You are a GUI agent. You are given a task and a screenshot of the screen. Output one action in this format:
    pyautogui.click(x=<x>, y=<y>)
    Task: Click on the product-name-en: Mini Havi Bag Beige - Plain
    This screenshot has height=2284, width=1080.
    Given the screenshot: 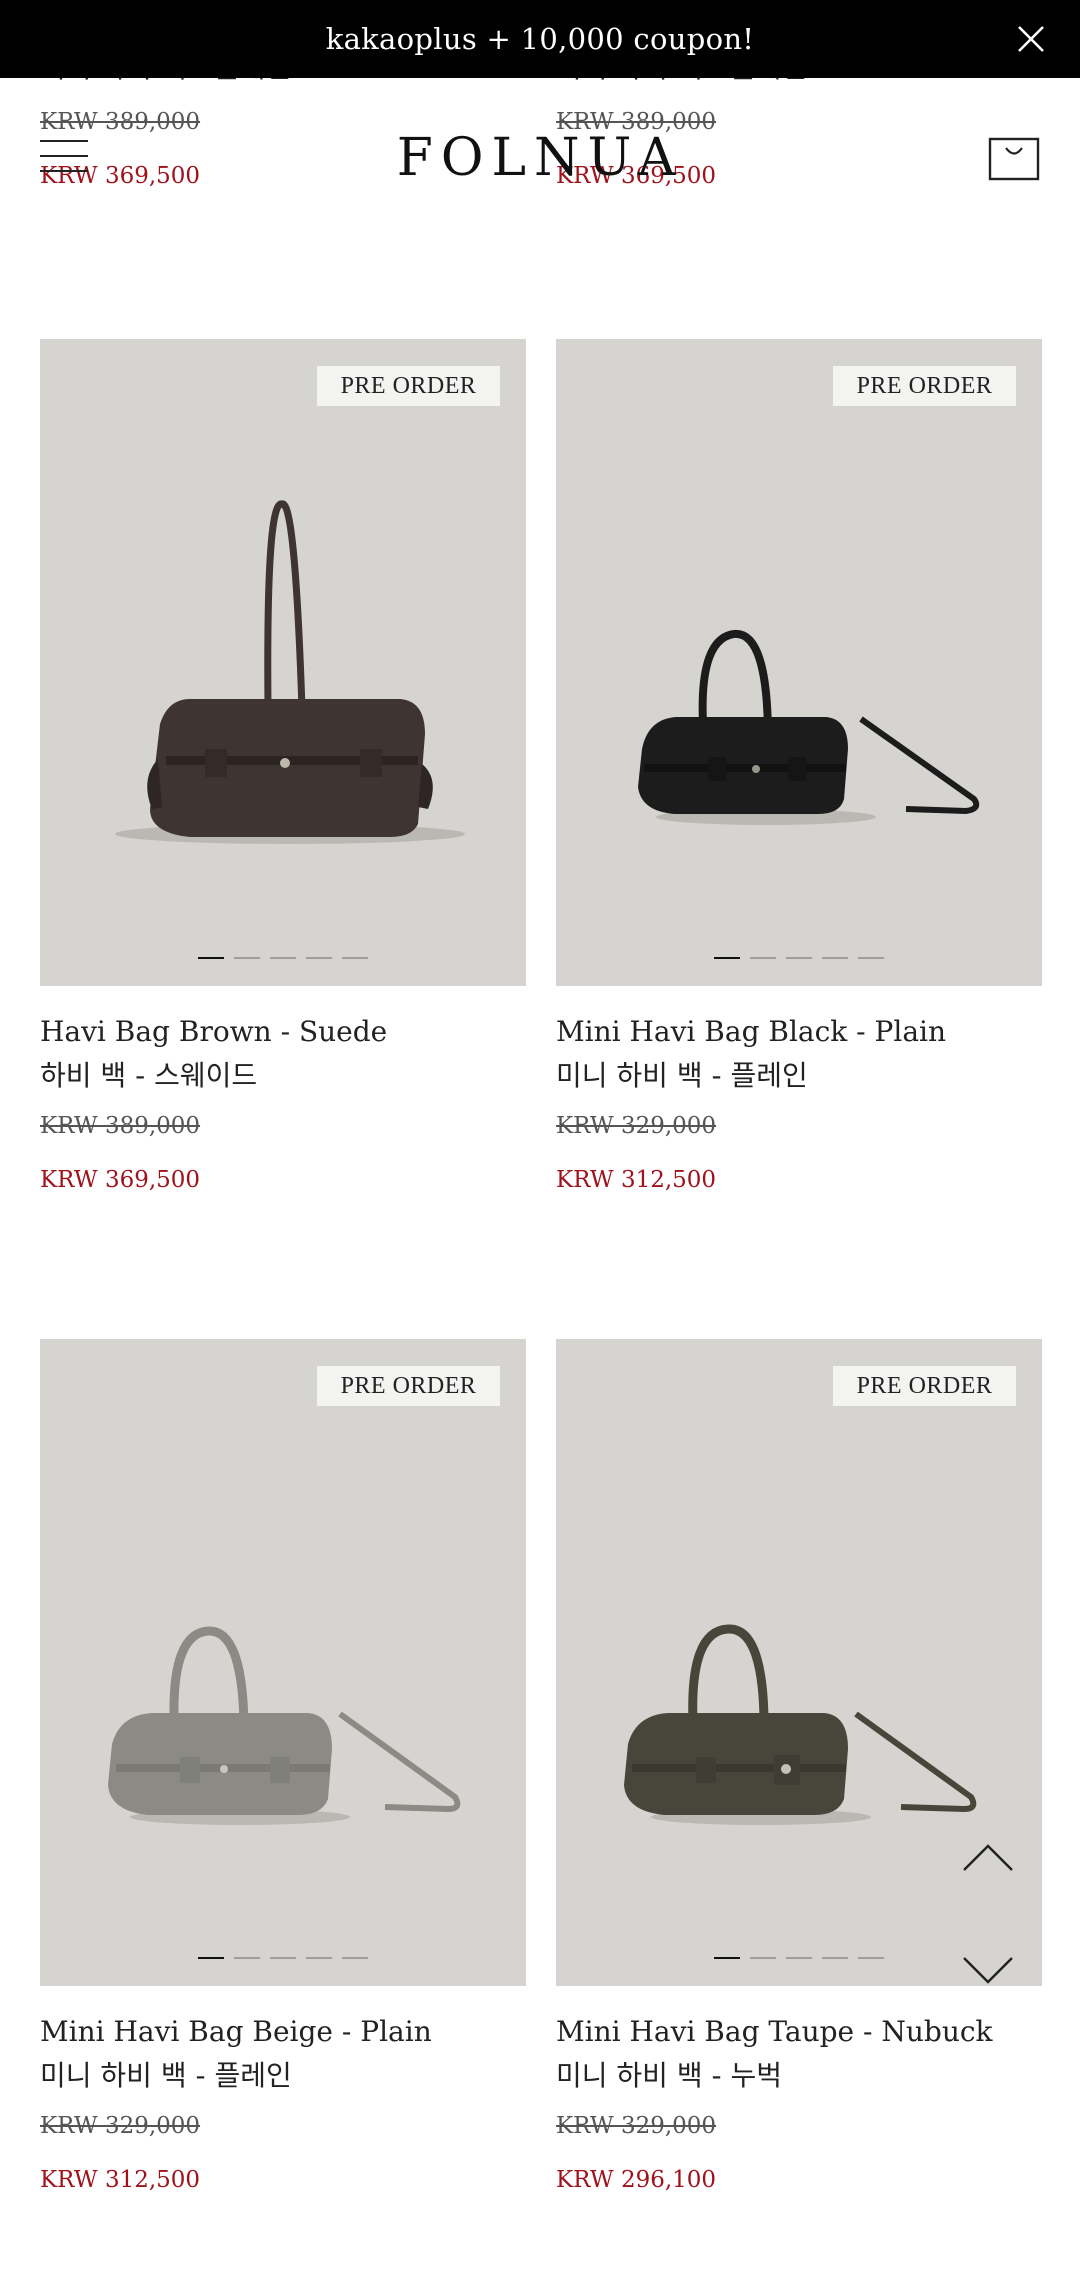 What is the action you would take?
    pyautogui.click(x=283, y=2032)
    